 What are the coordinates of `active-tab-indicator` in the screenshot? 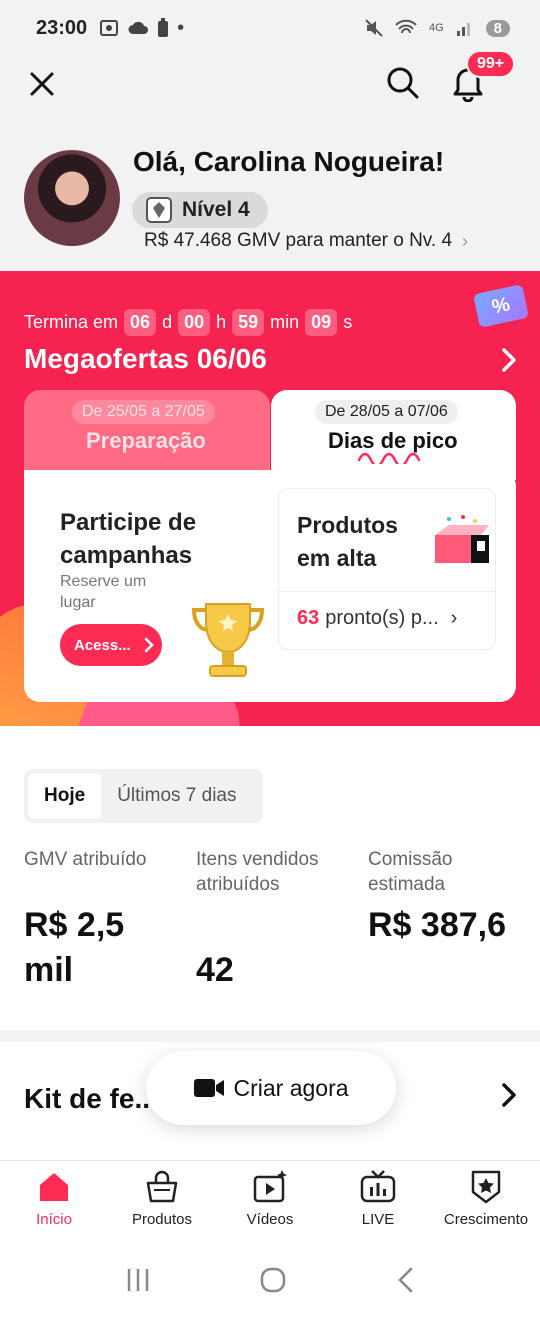 It's located at (389, 458).